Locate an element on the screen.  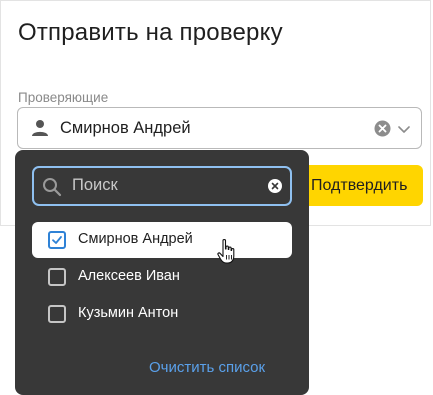
search-clear-icon is located at coordinates (275, 186).